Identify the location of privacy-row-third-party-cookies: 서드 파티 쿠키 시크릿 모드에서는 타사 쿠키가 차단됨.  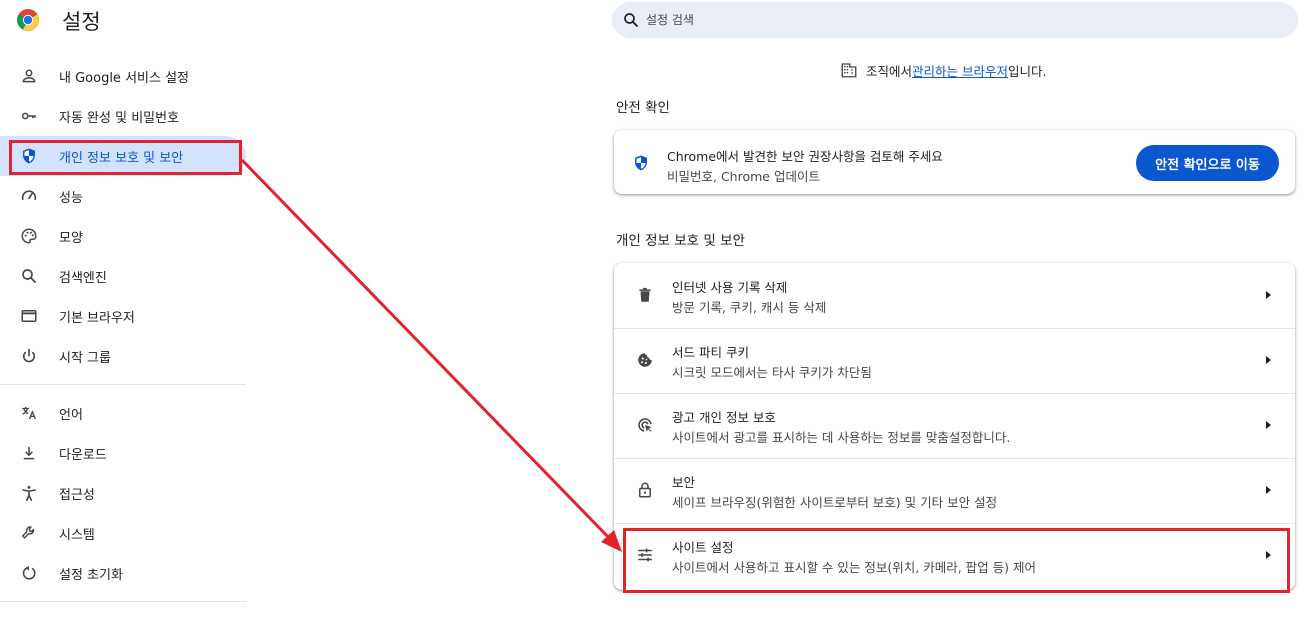
(954, 360).